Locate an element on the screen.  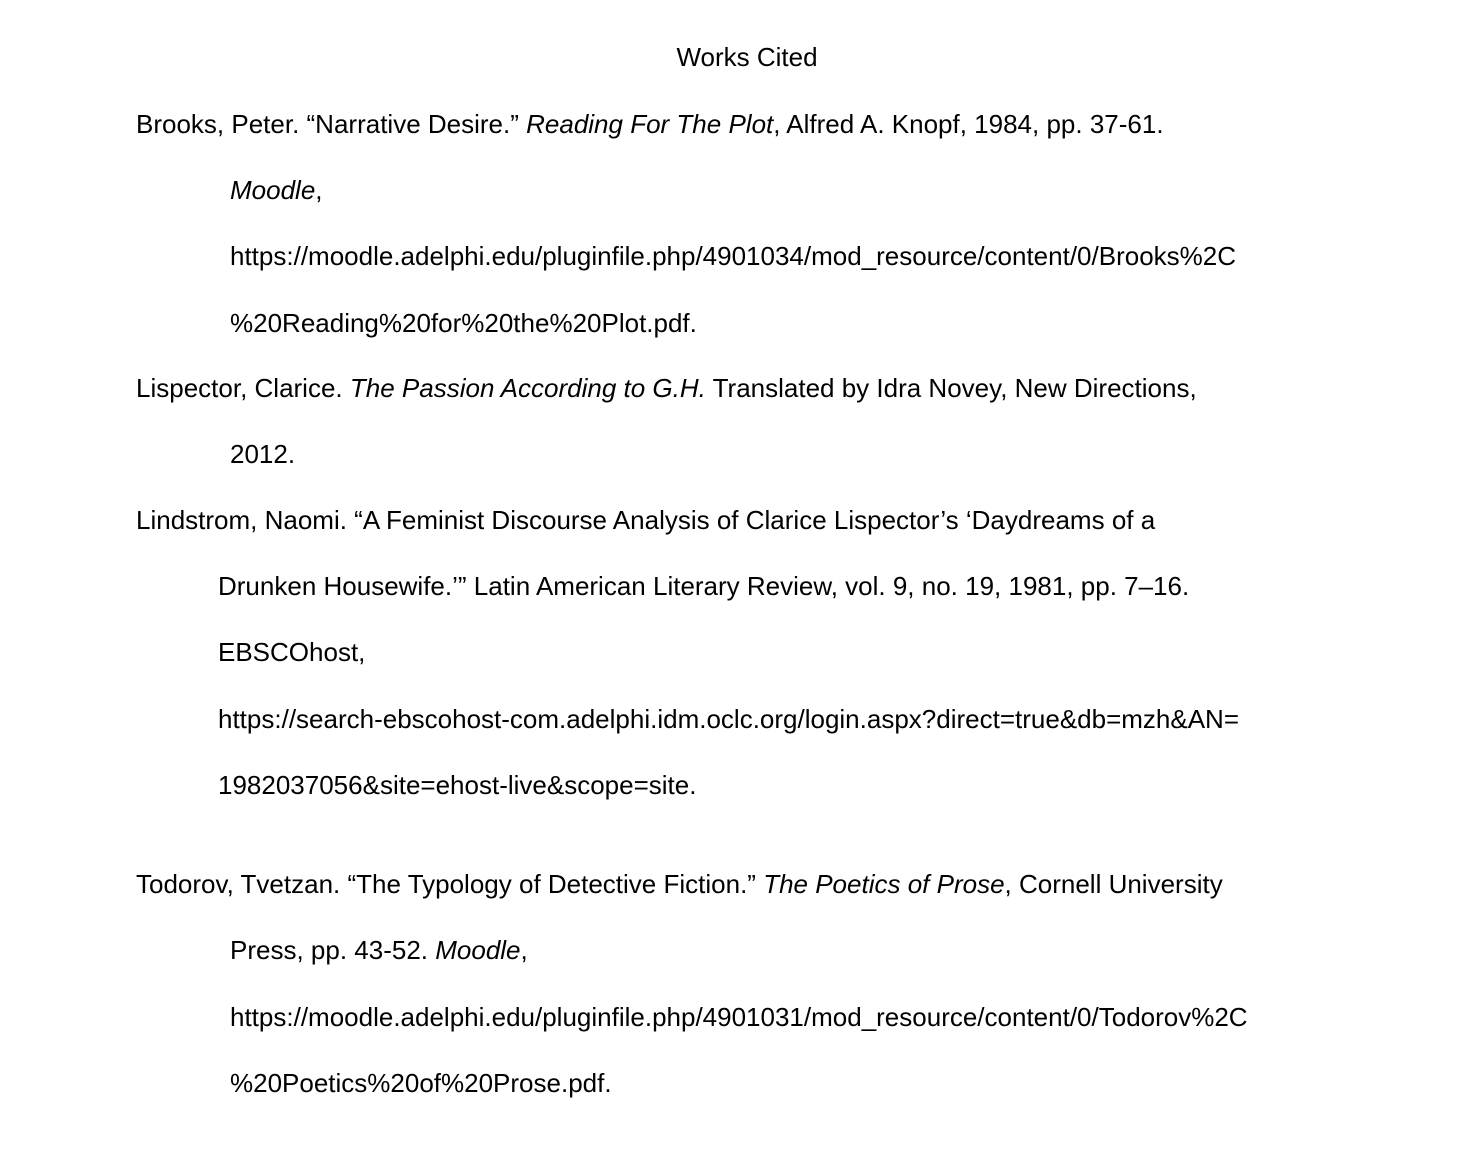
italic-title: The Poetics of Prose is located at coordinates (884, 884).